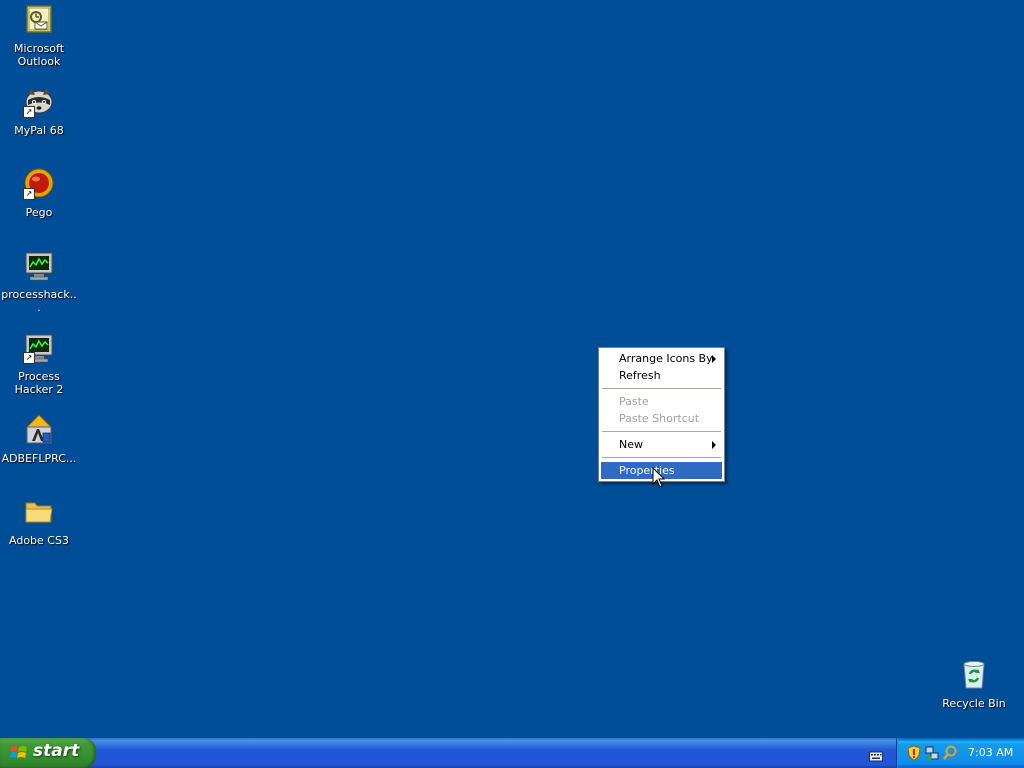 The width and height of the screenshot is (1024, 768). Describe the element at coordinates (647, 470) in the screenshot. I see `menu-item-label: Properties` at that location.